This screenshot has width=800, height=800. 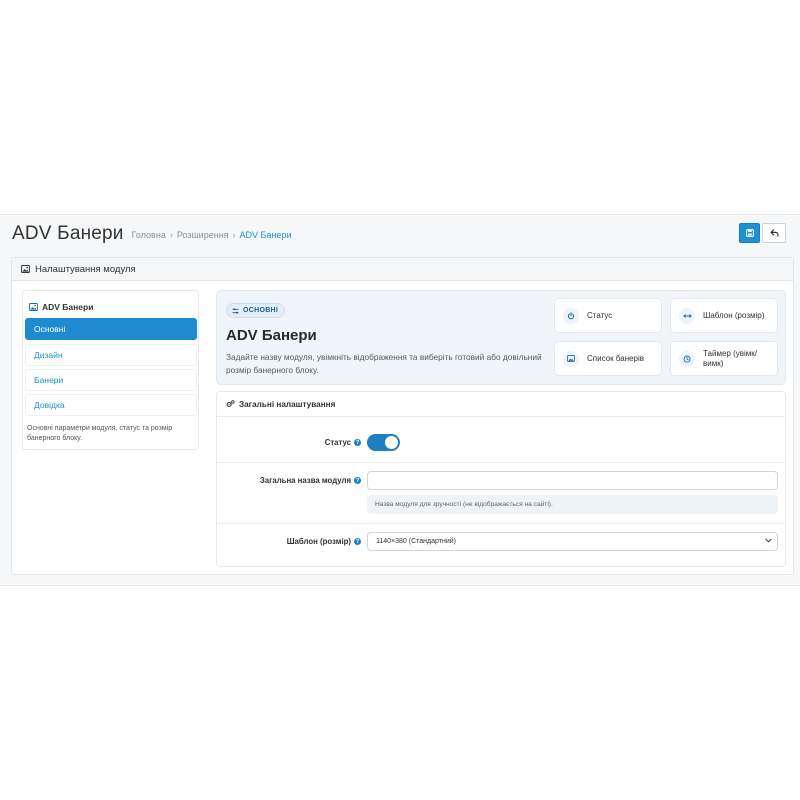 I want to click on breadcrumb-current: ADV Банери, so click(x=266, y=235).